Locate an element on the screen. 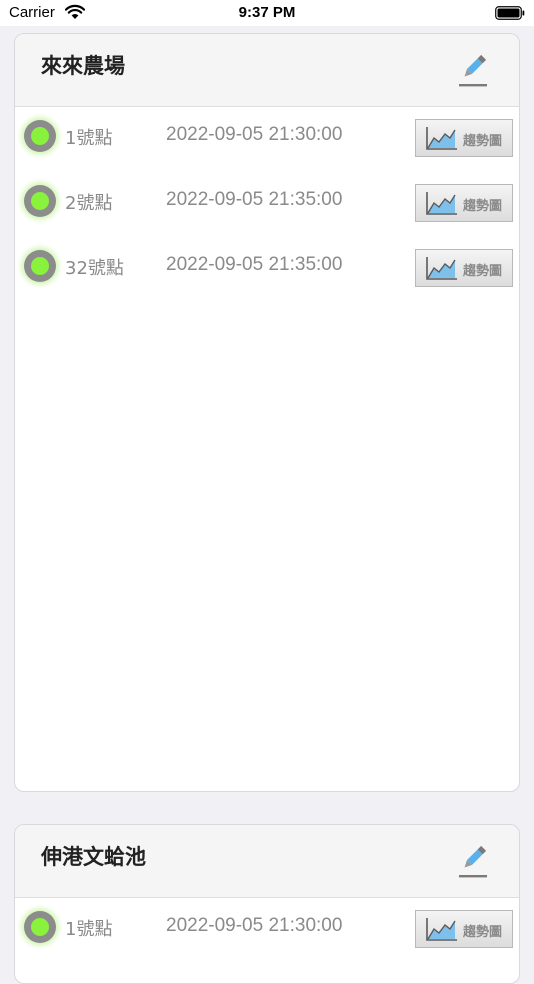 The height and width of the screenshot is (984, 534). list-item: 2號點 2022-09-05 21:35:00 趨勢圖 is located at coordinates (267, 203).